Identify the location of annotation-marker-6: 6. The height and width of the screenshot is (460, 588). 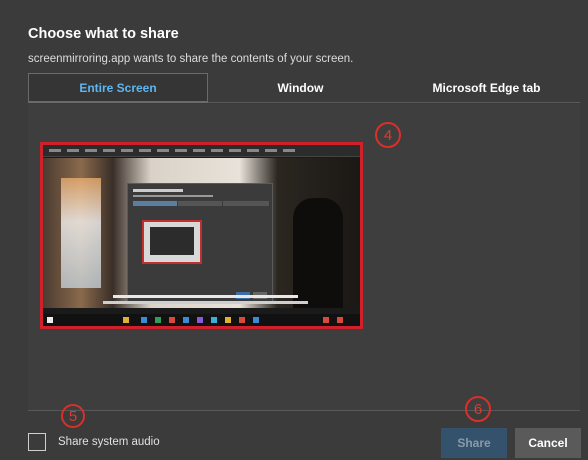
(478, 409).